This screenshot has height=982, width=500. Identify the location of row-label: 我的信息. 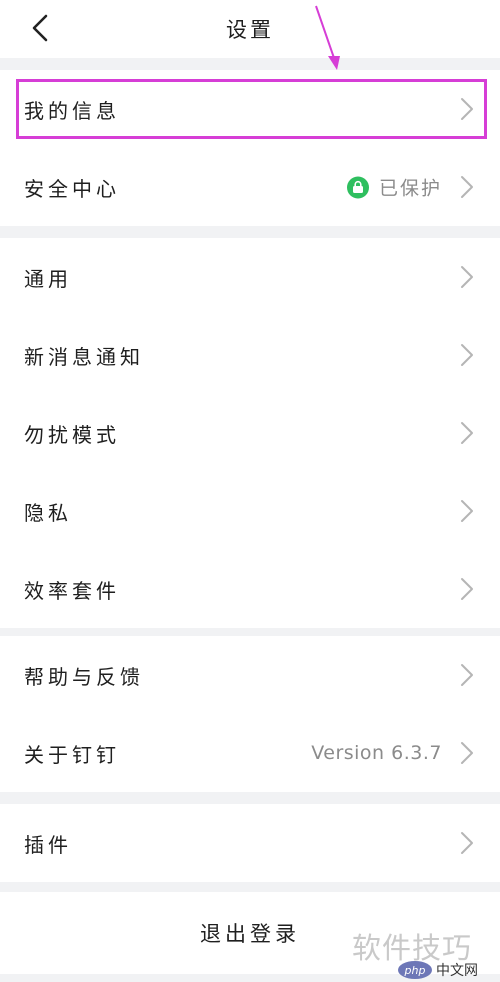
(72, 110).